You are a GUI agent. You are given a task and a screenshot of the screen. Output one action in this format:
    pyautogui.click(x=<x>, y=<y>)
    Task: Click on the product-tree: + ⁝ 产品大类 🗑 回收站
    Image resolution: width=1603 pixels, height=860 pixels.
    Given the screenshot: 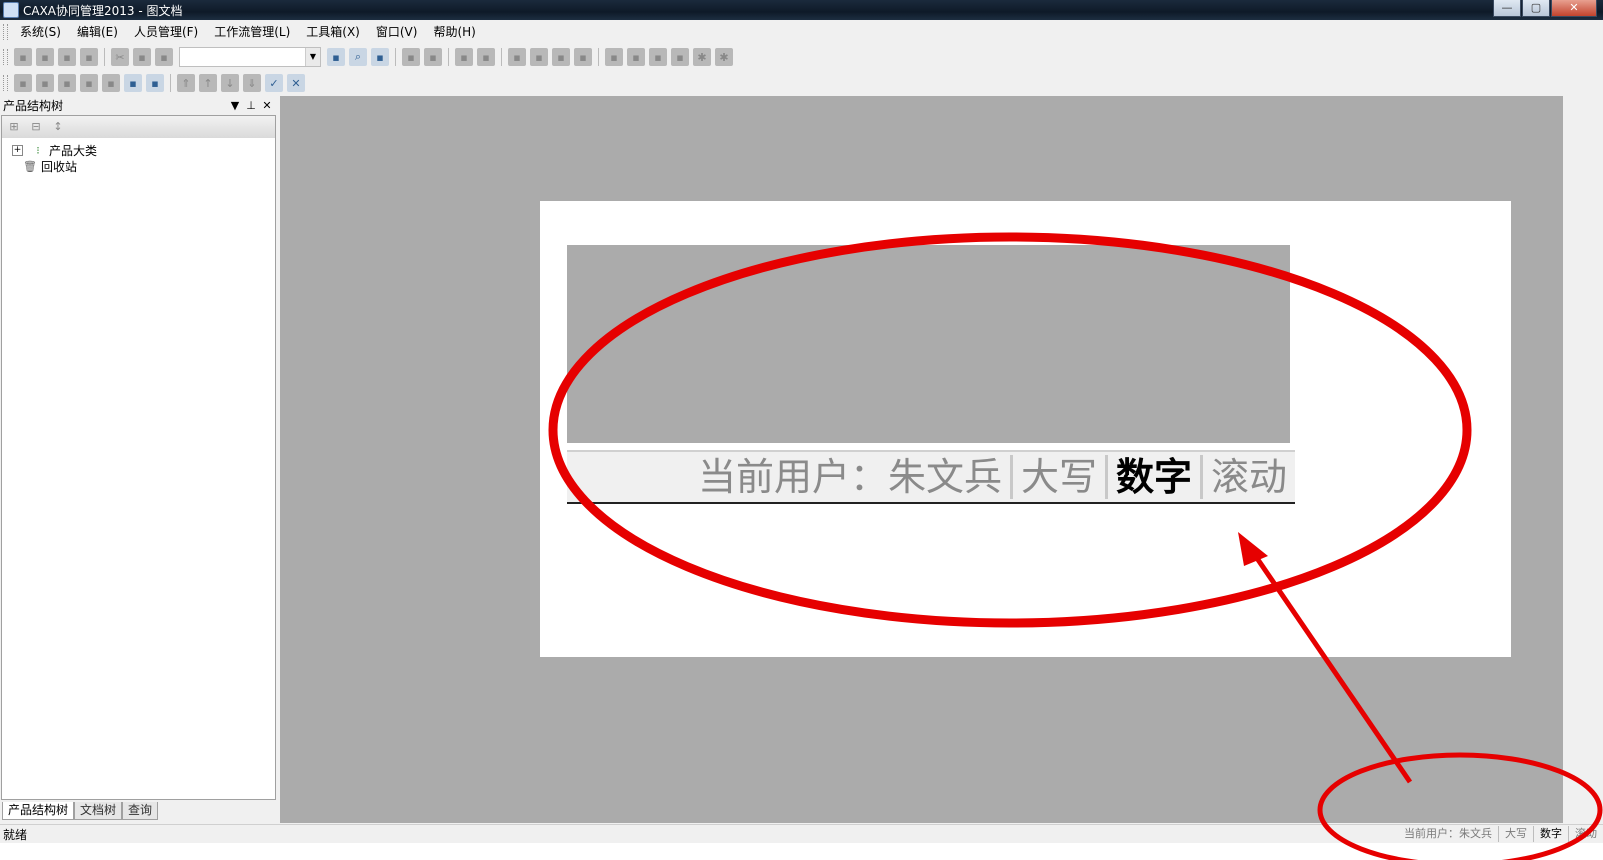 What is the action you would take?
    pyautogui.click(x=138, y=158)
    